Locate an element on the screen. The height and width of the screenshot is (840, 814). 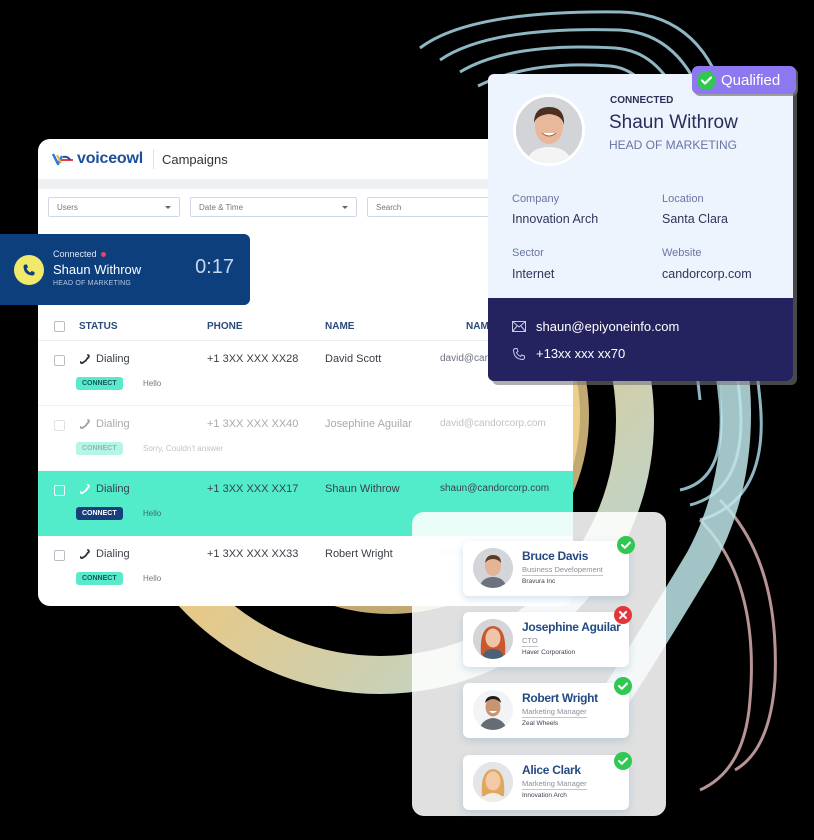
call-note: Sorry, Couldn't answer is located at coordinates (183, 448).